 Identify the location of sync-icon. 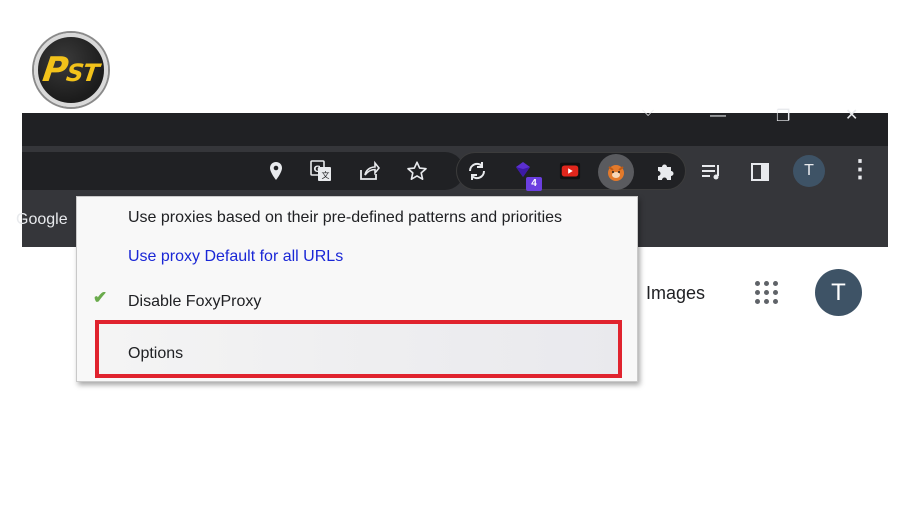
(477, 171).